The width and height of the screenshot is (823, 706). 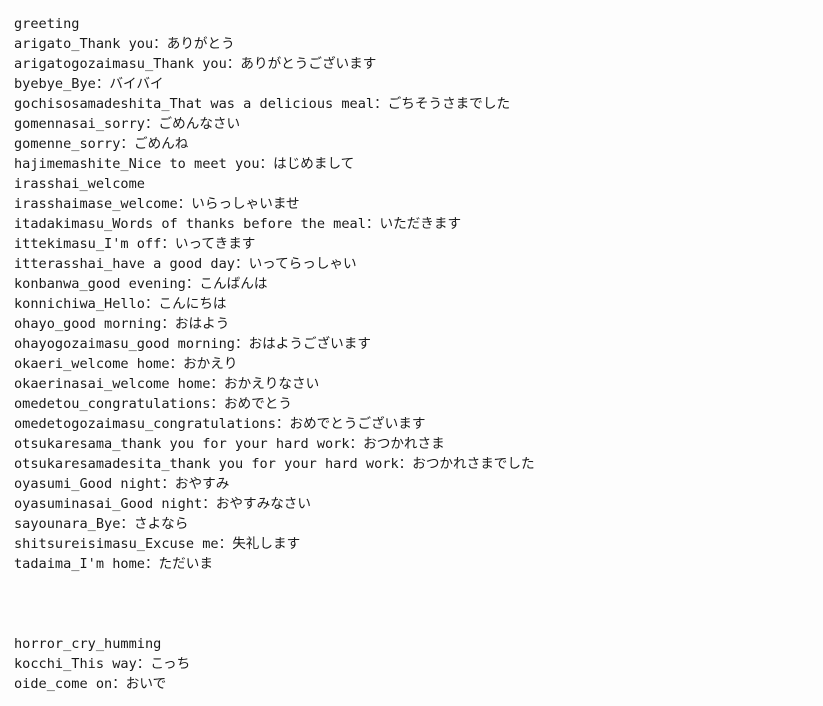 What do you see at coordinates (418, 604) in the screenshot?
I see `group-separator` at bounding box center [418, 604].